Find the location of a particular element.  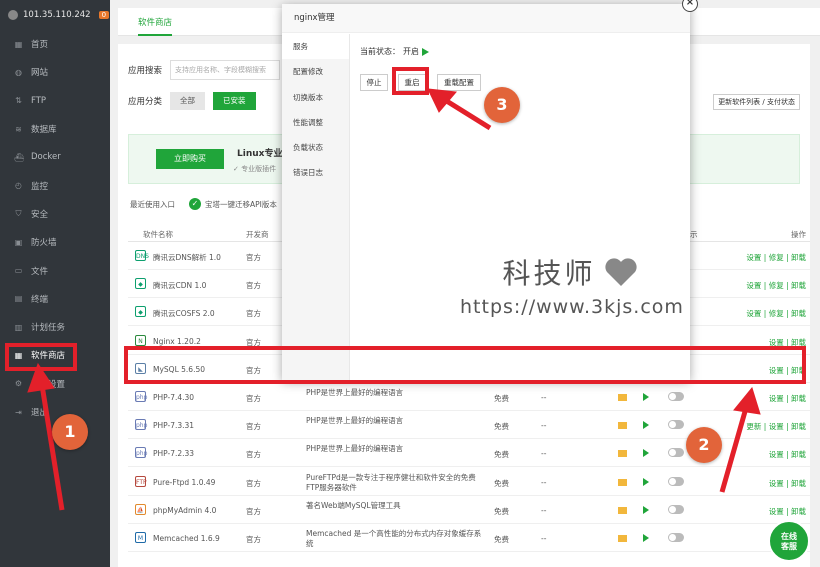

category-label: 应用分类 is located at coordinates (145, 102).